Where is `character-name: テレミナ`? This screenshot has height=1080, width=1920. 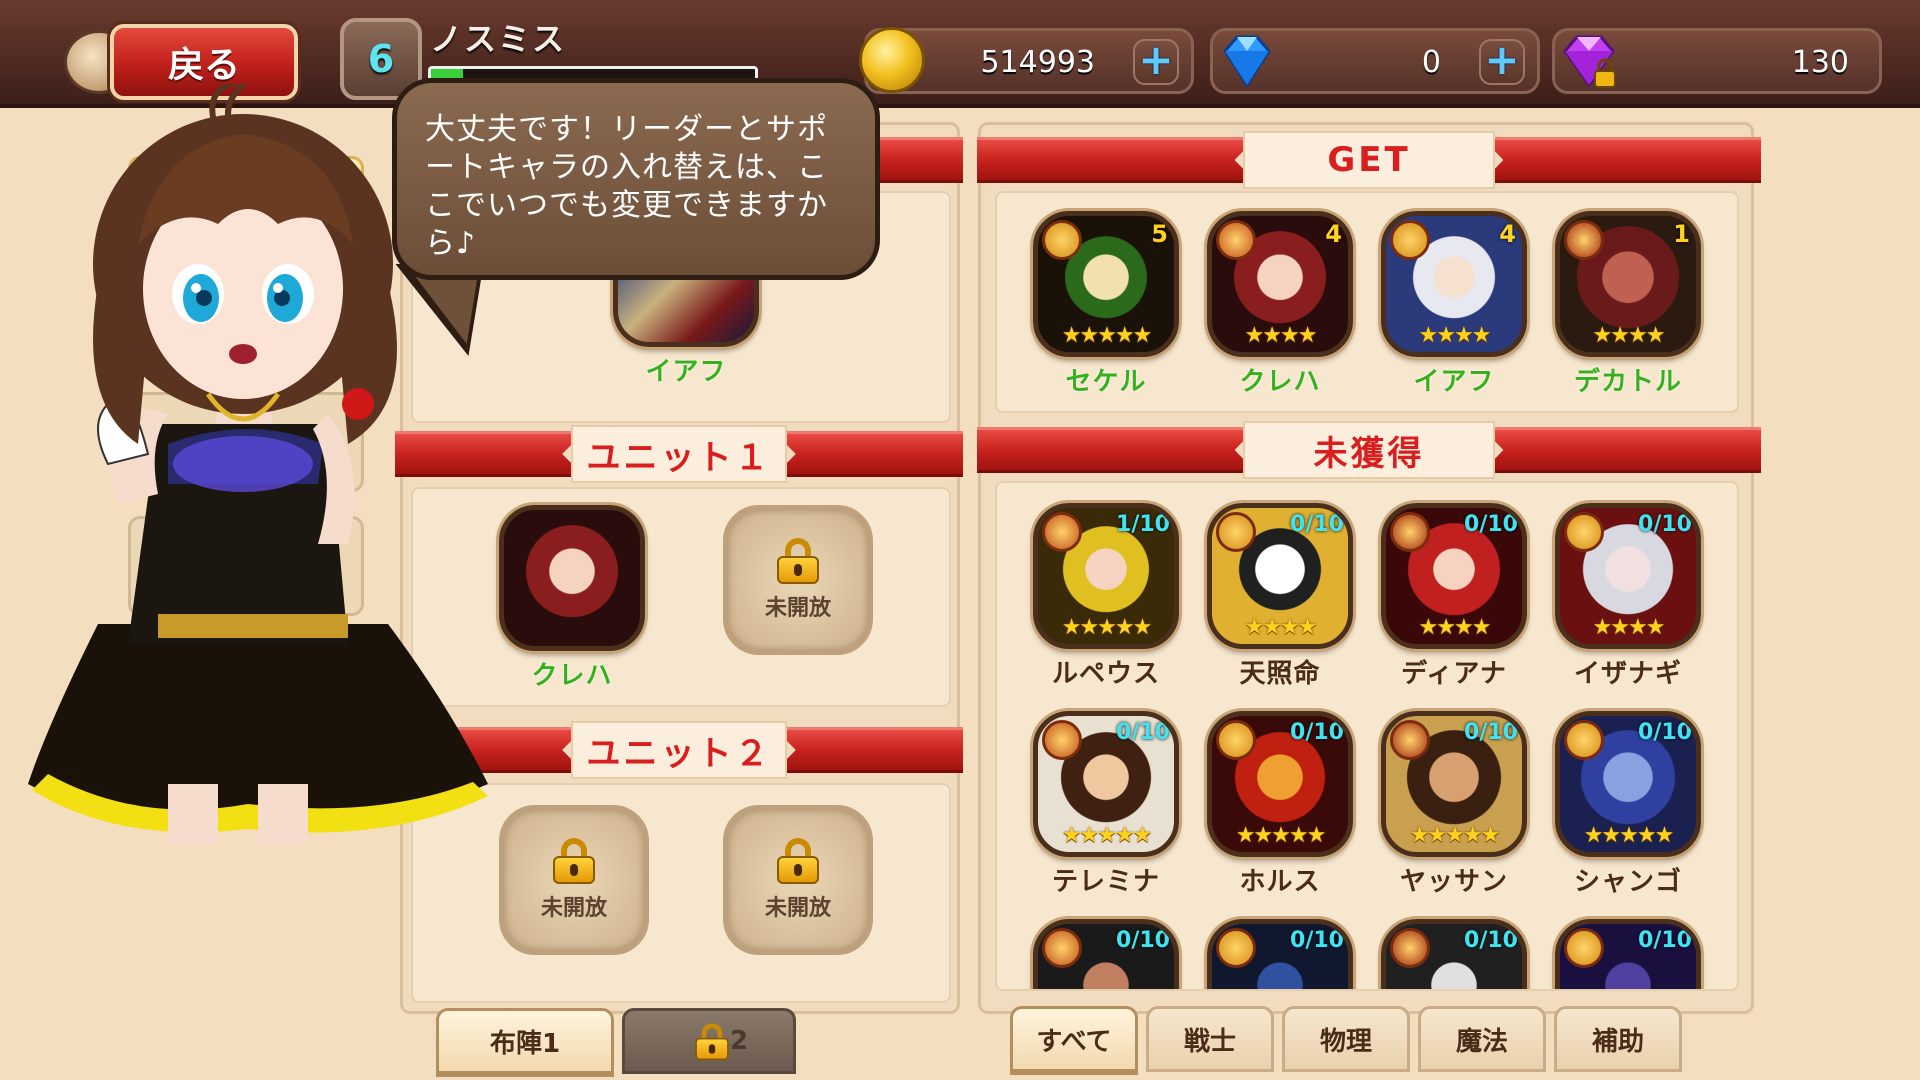
character-name: テレミナ is located at coordinates (1105, 882).